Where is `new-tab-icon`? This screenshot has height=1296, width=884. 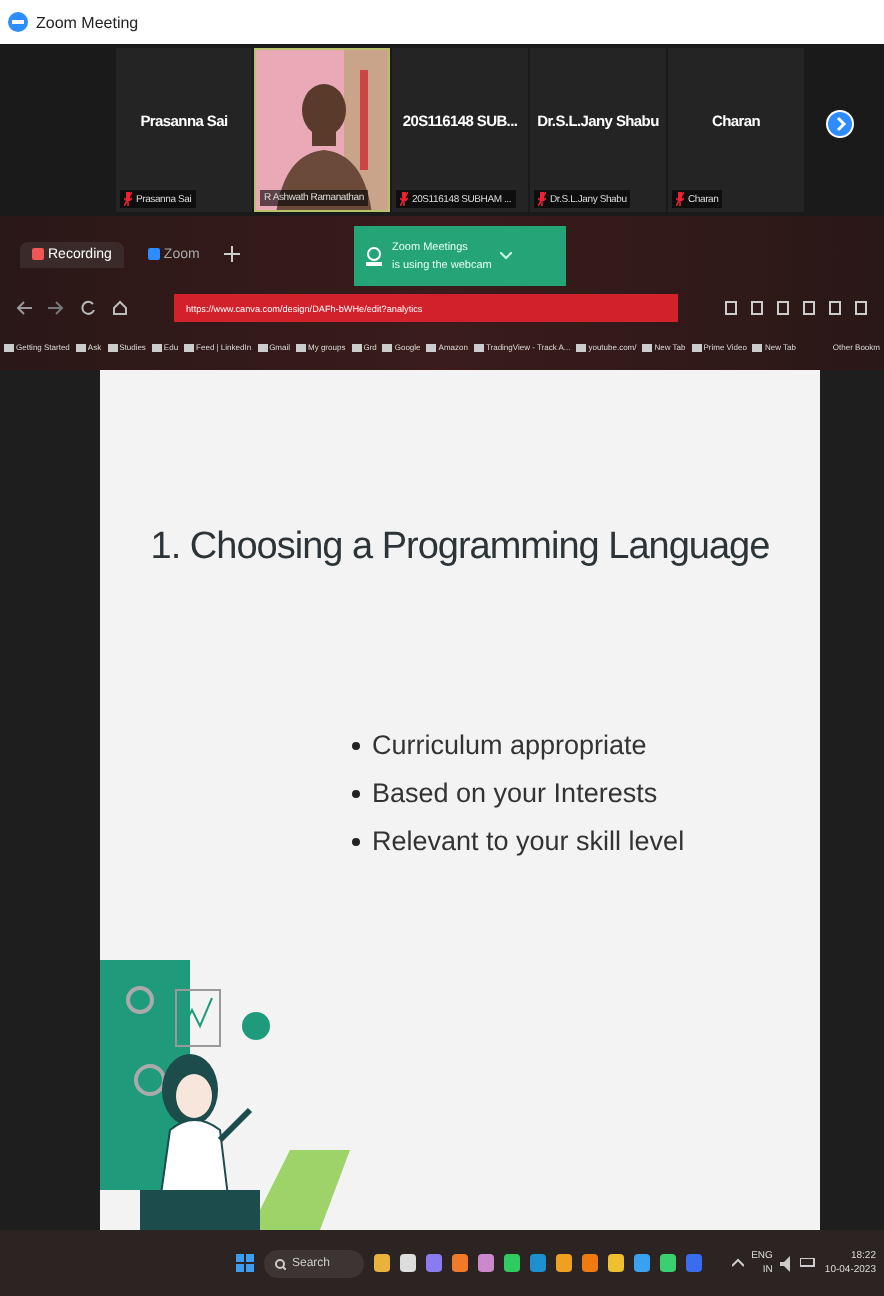 new-tab-icon is located at coordinates (231, 254).